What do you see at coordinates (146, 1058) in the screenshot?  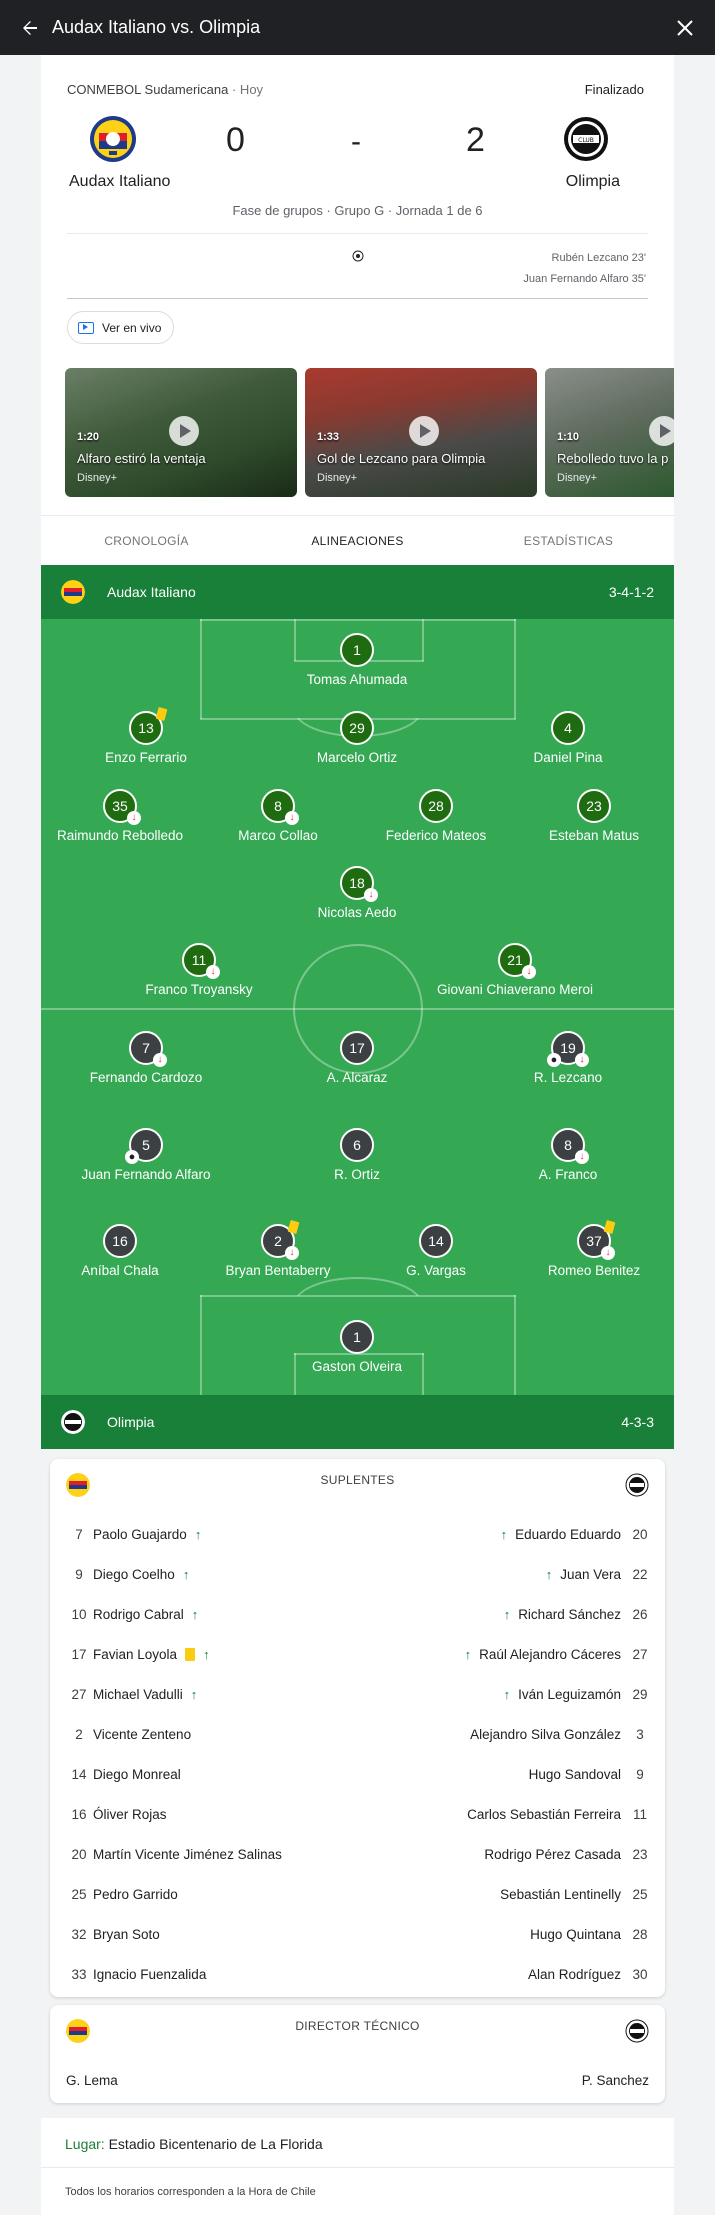 I see `player-marker: 7 ↓ Fernando Cardozo` at bounding box center [146, 1058].